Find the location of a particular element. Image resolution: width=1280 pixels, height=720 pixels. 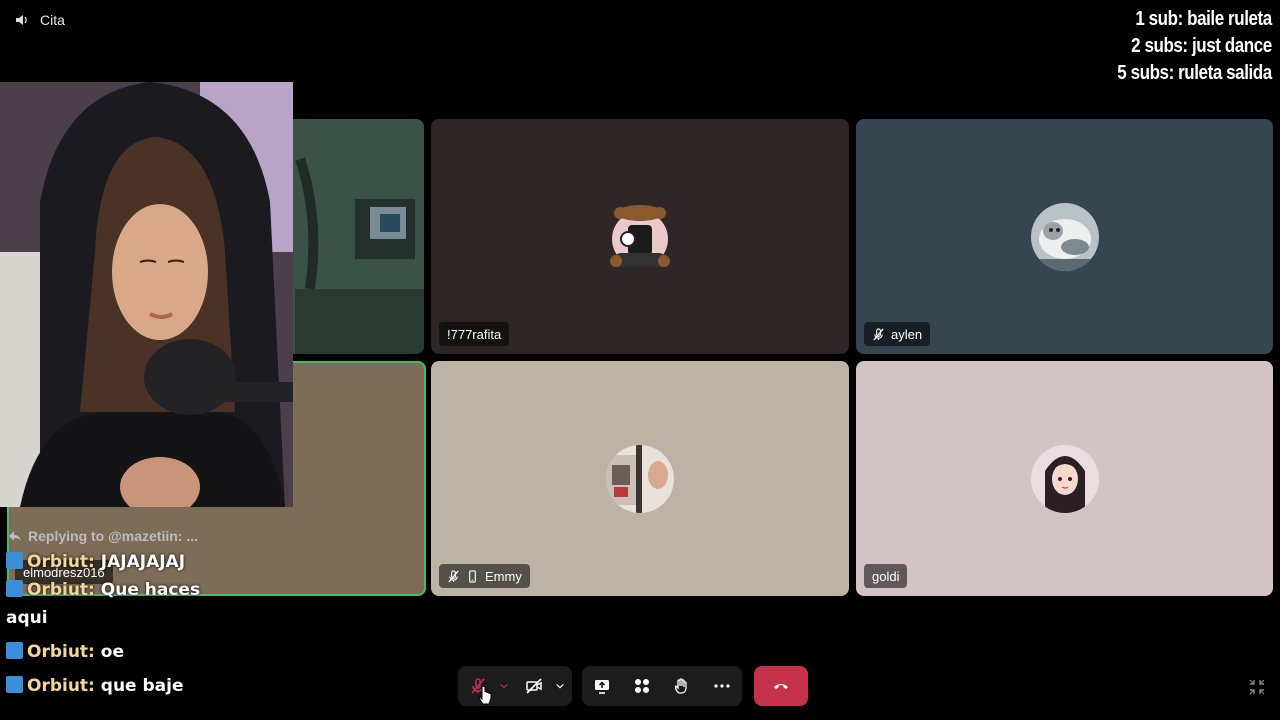

participant-name: aylen is located at coordinates (907, 334).